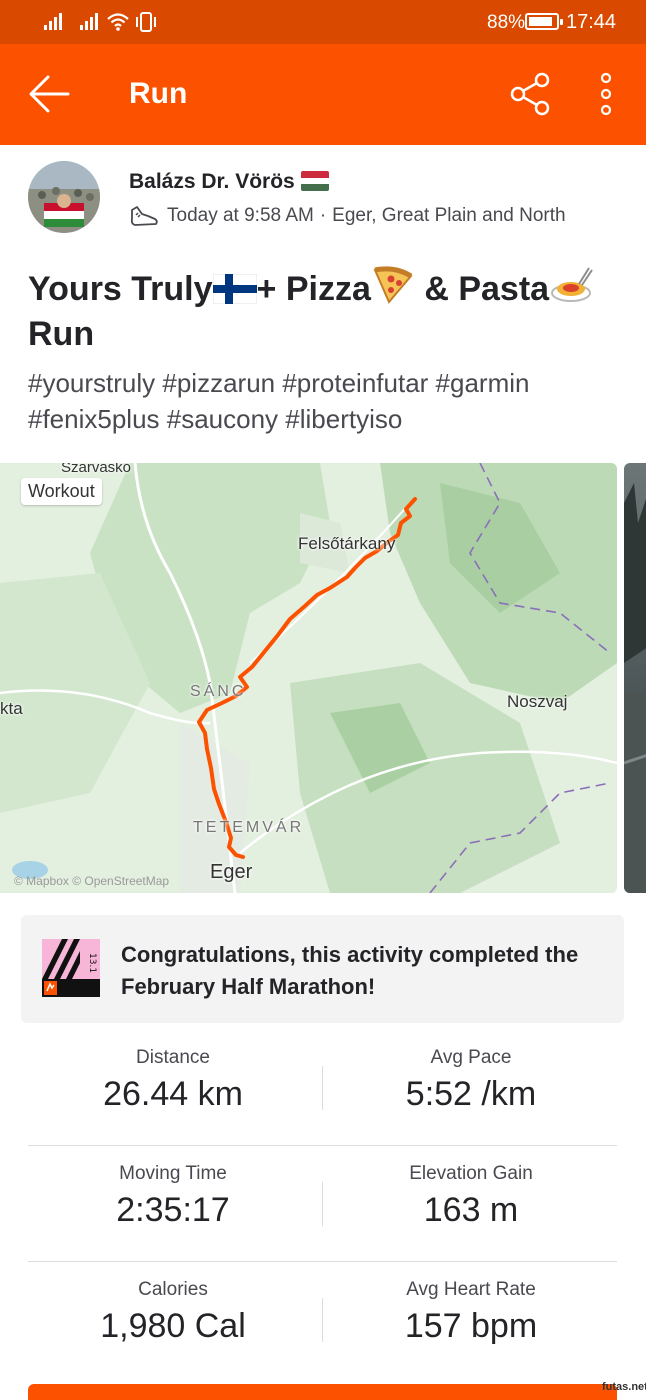  What do you see at coordinates (96, 469) in the screenshot?
I see `map-label-szarvasko: Szarvaskő` at bounding box center [96, 469].